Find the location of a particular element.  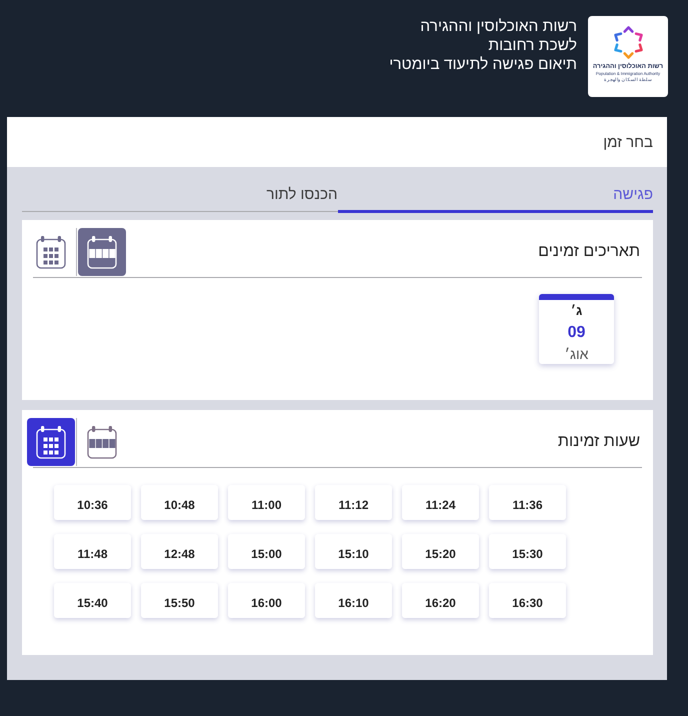

header-title: לשכת רחובות is located at coordinates (532, 45).